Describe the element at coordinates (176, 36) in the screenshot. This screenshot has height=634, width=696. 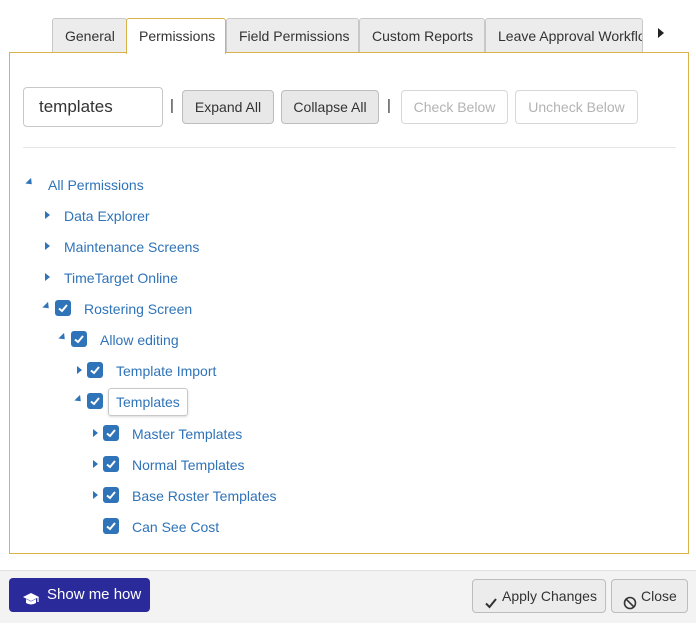
I see `tab-permissions: Permissions` at that location.